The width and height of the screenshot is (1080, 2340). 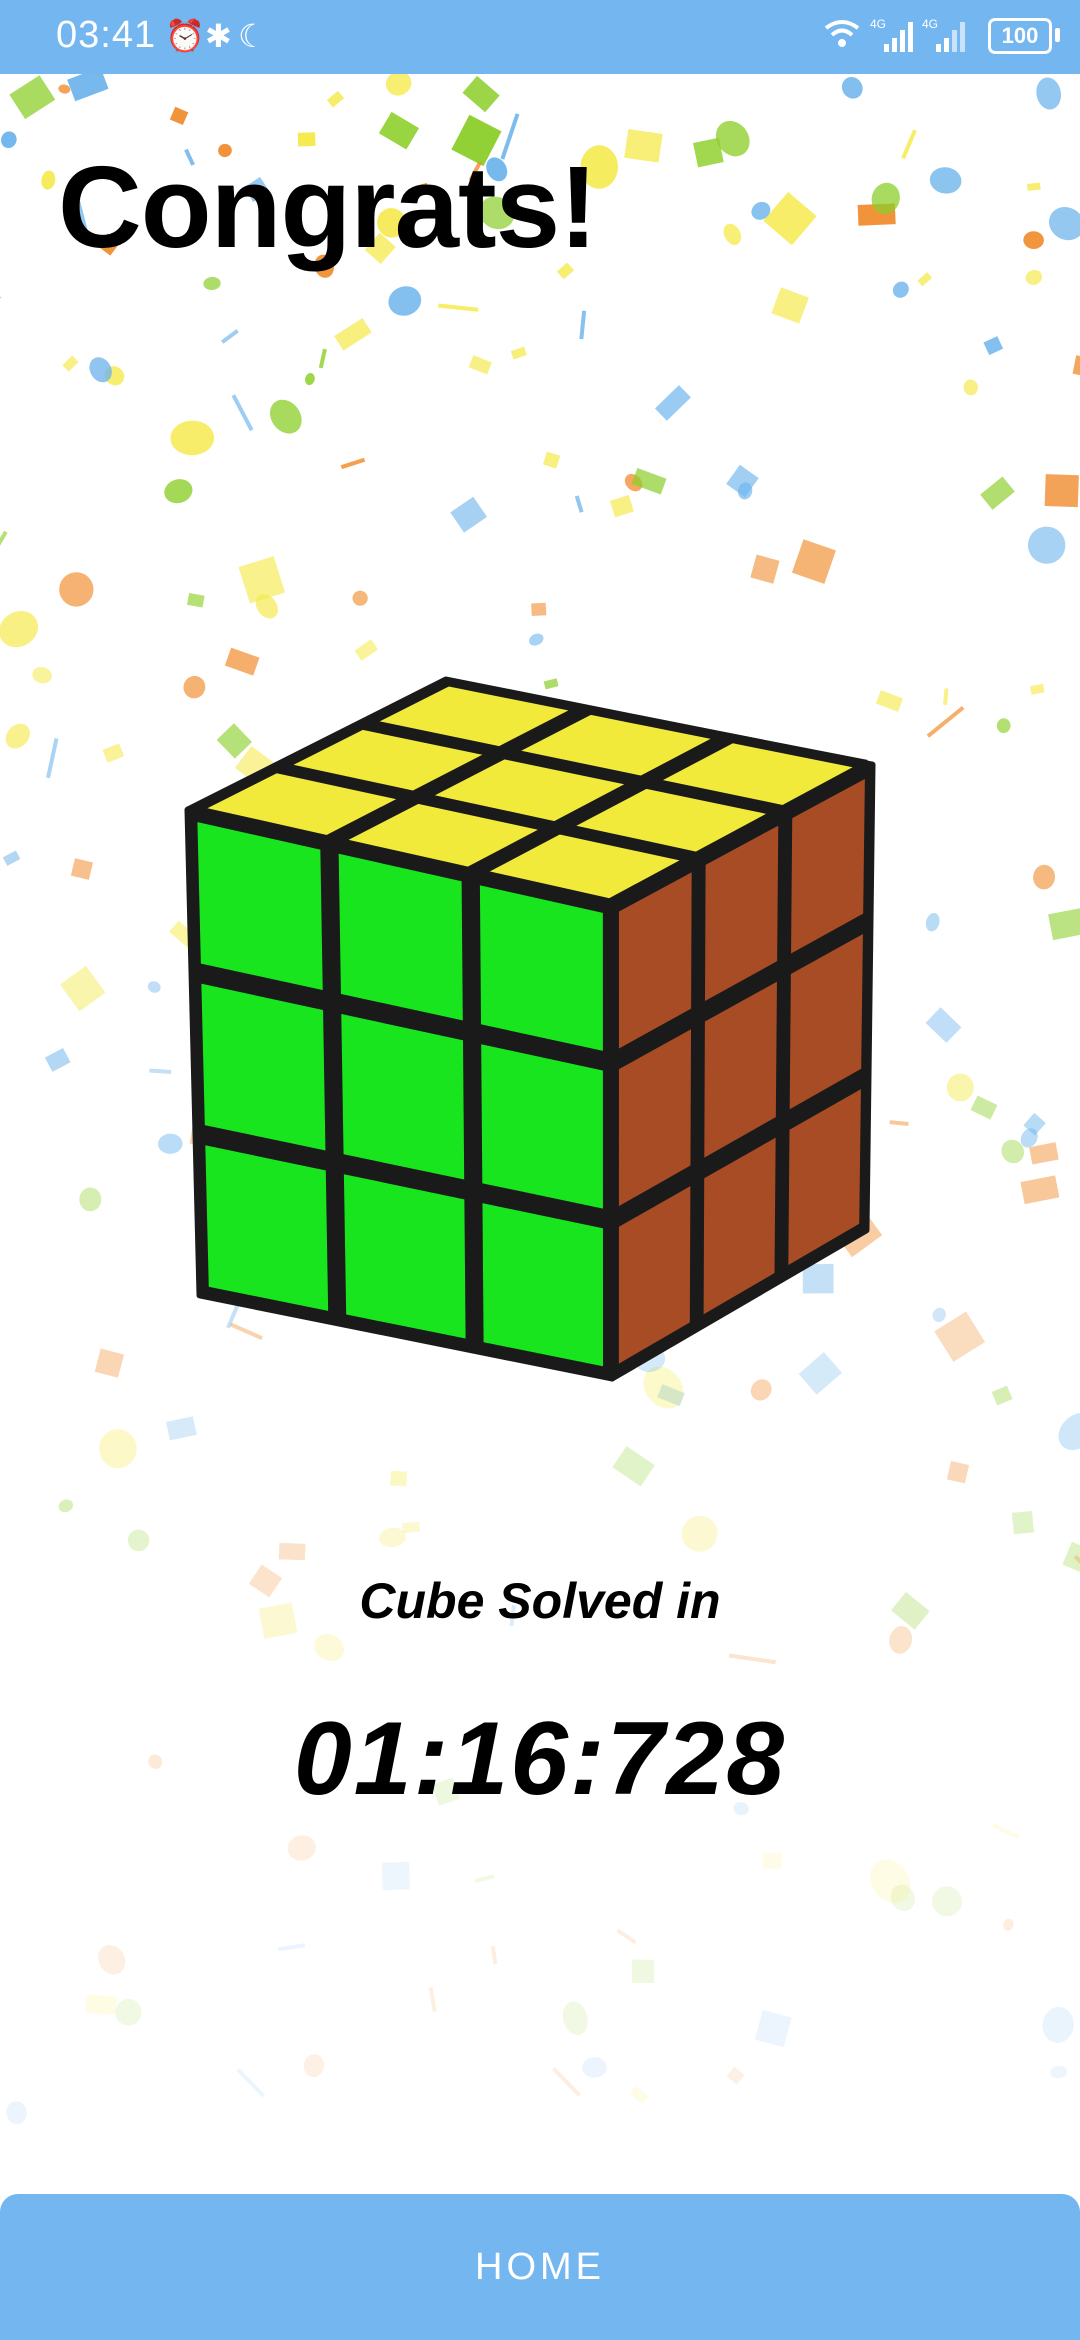 What do you see at coordinates (540, 1601) in the screenshot?
I see `solved-label: Cube Solved in` at bounding box center [540, 1601].